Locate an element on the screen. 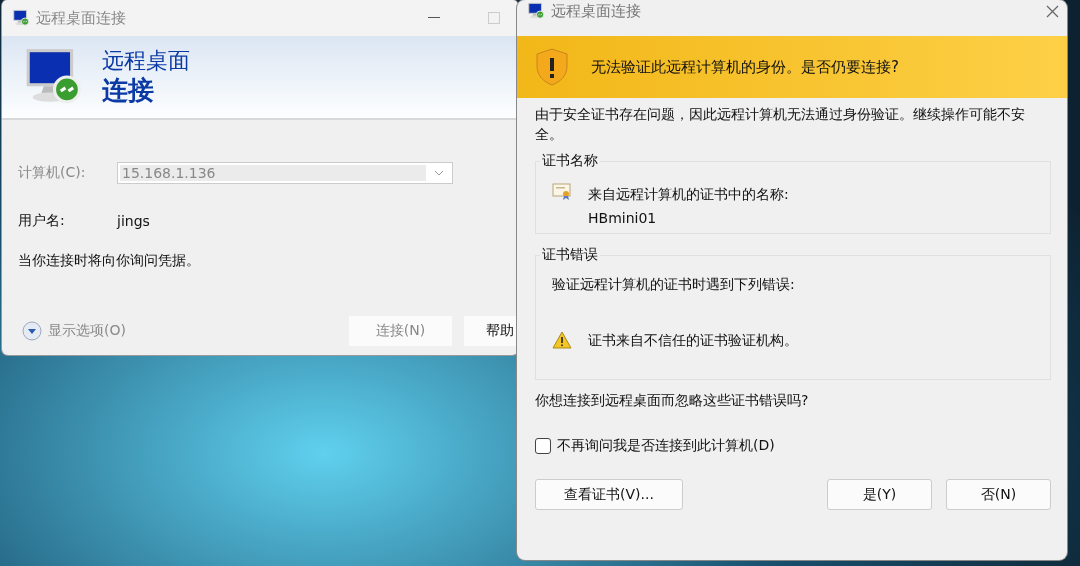 Image resolution: width=1080 pixels, height=566 pixels. group-title: 证书错误 is located at coordinates (570, 255).